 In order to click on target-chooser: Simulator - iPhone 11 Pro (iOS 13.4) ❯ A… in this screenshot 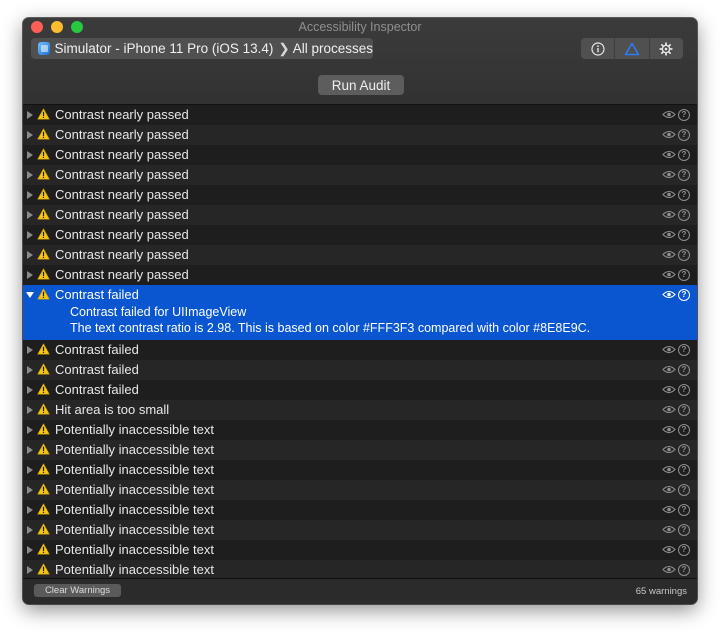, I will do `click(202, 48)`.